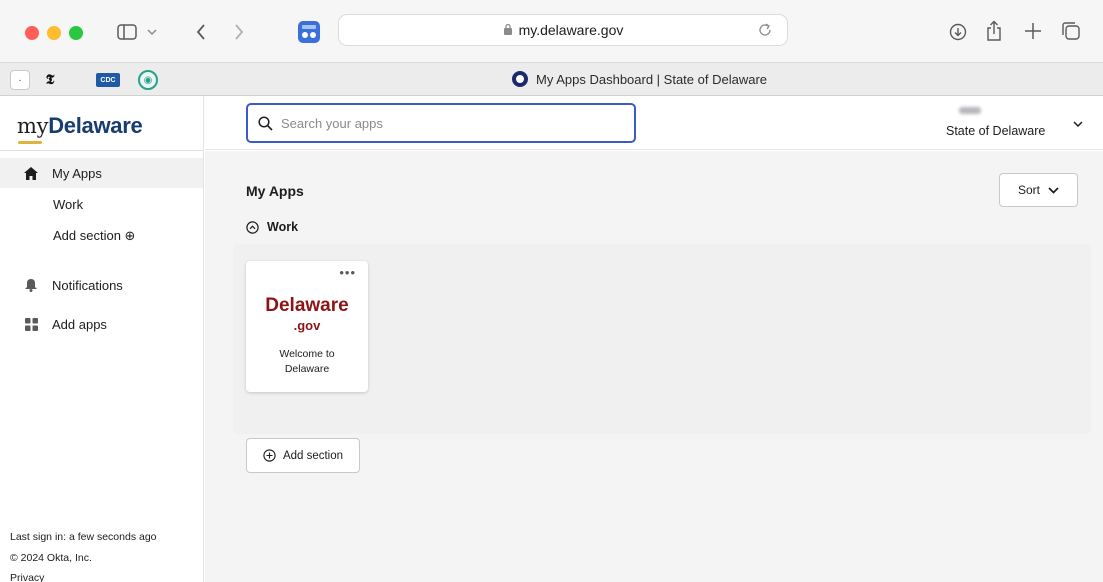 Image resolution: width=1103 pixels, height=582 pixels. I want to click on more-options-icon: •••, so click(347, 272).